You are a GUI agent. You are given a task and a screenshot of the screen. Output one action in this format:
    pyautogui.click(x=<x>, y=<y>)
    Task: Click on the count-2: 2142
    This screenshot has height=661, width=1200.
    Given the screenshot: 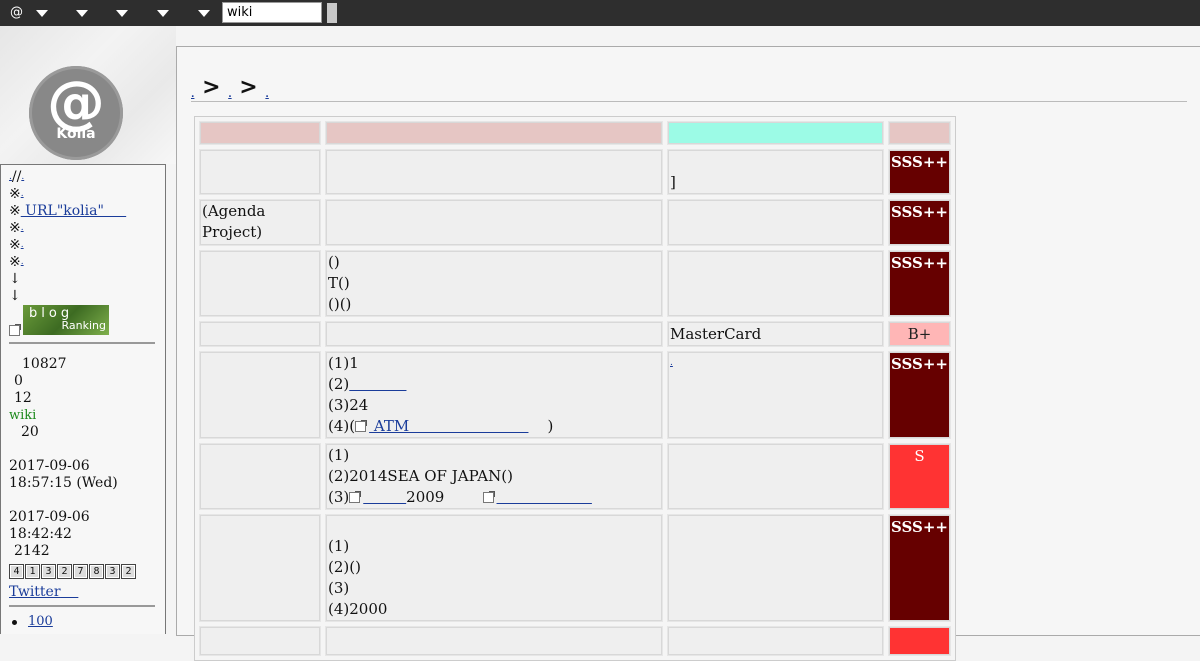 What is the action you would take?
    pyautogui.click(x=32, y=551)
    